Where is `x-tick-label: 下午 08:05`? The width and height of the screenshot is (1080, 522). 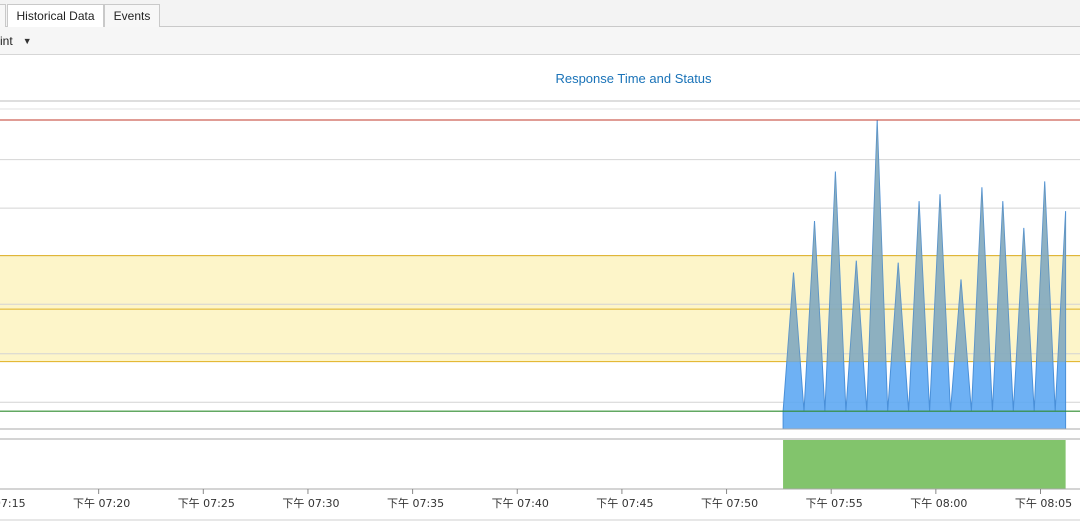 x-tick-label: 下午 08:05 is located at coordinates (1043, 503).